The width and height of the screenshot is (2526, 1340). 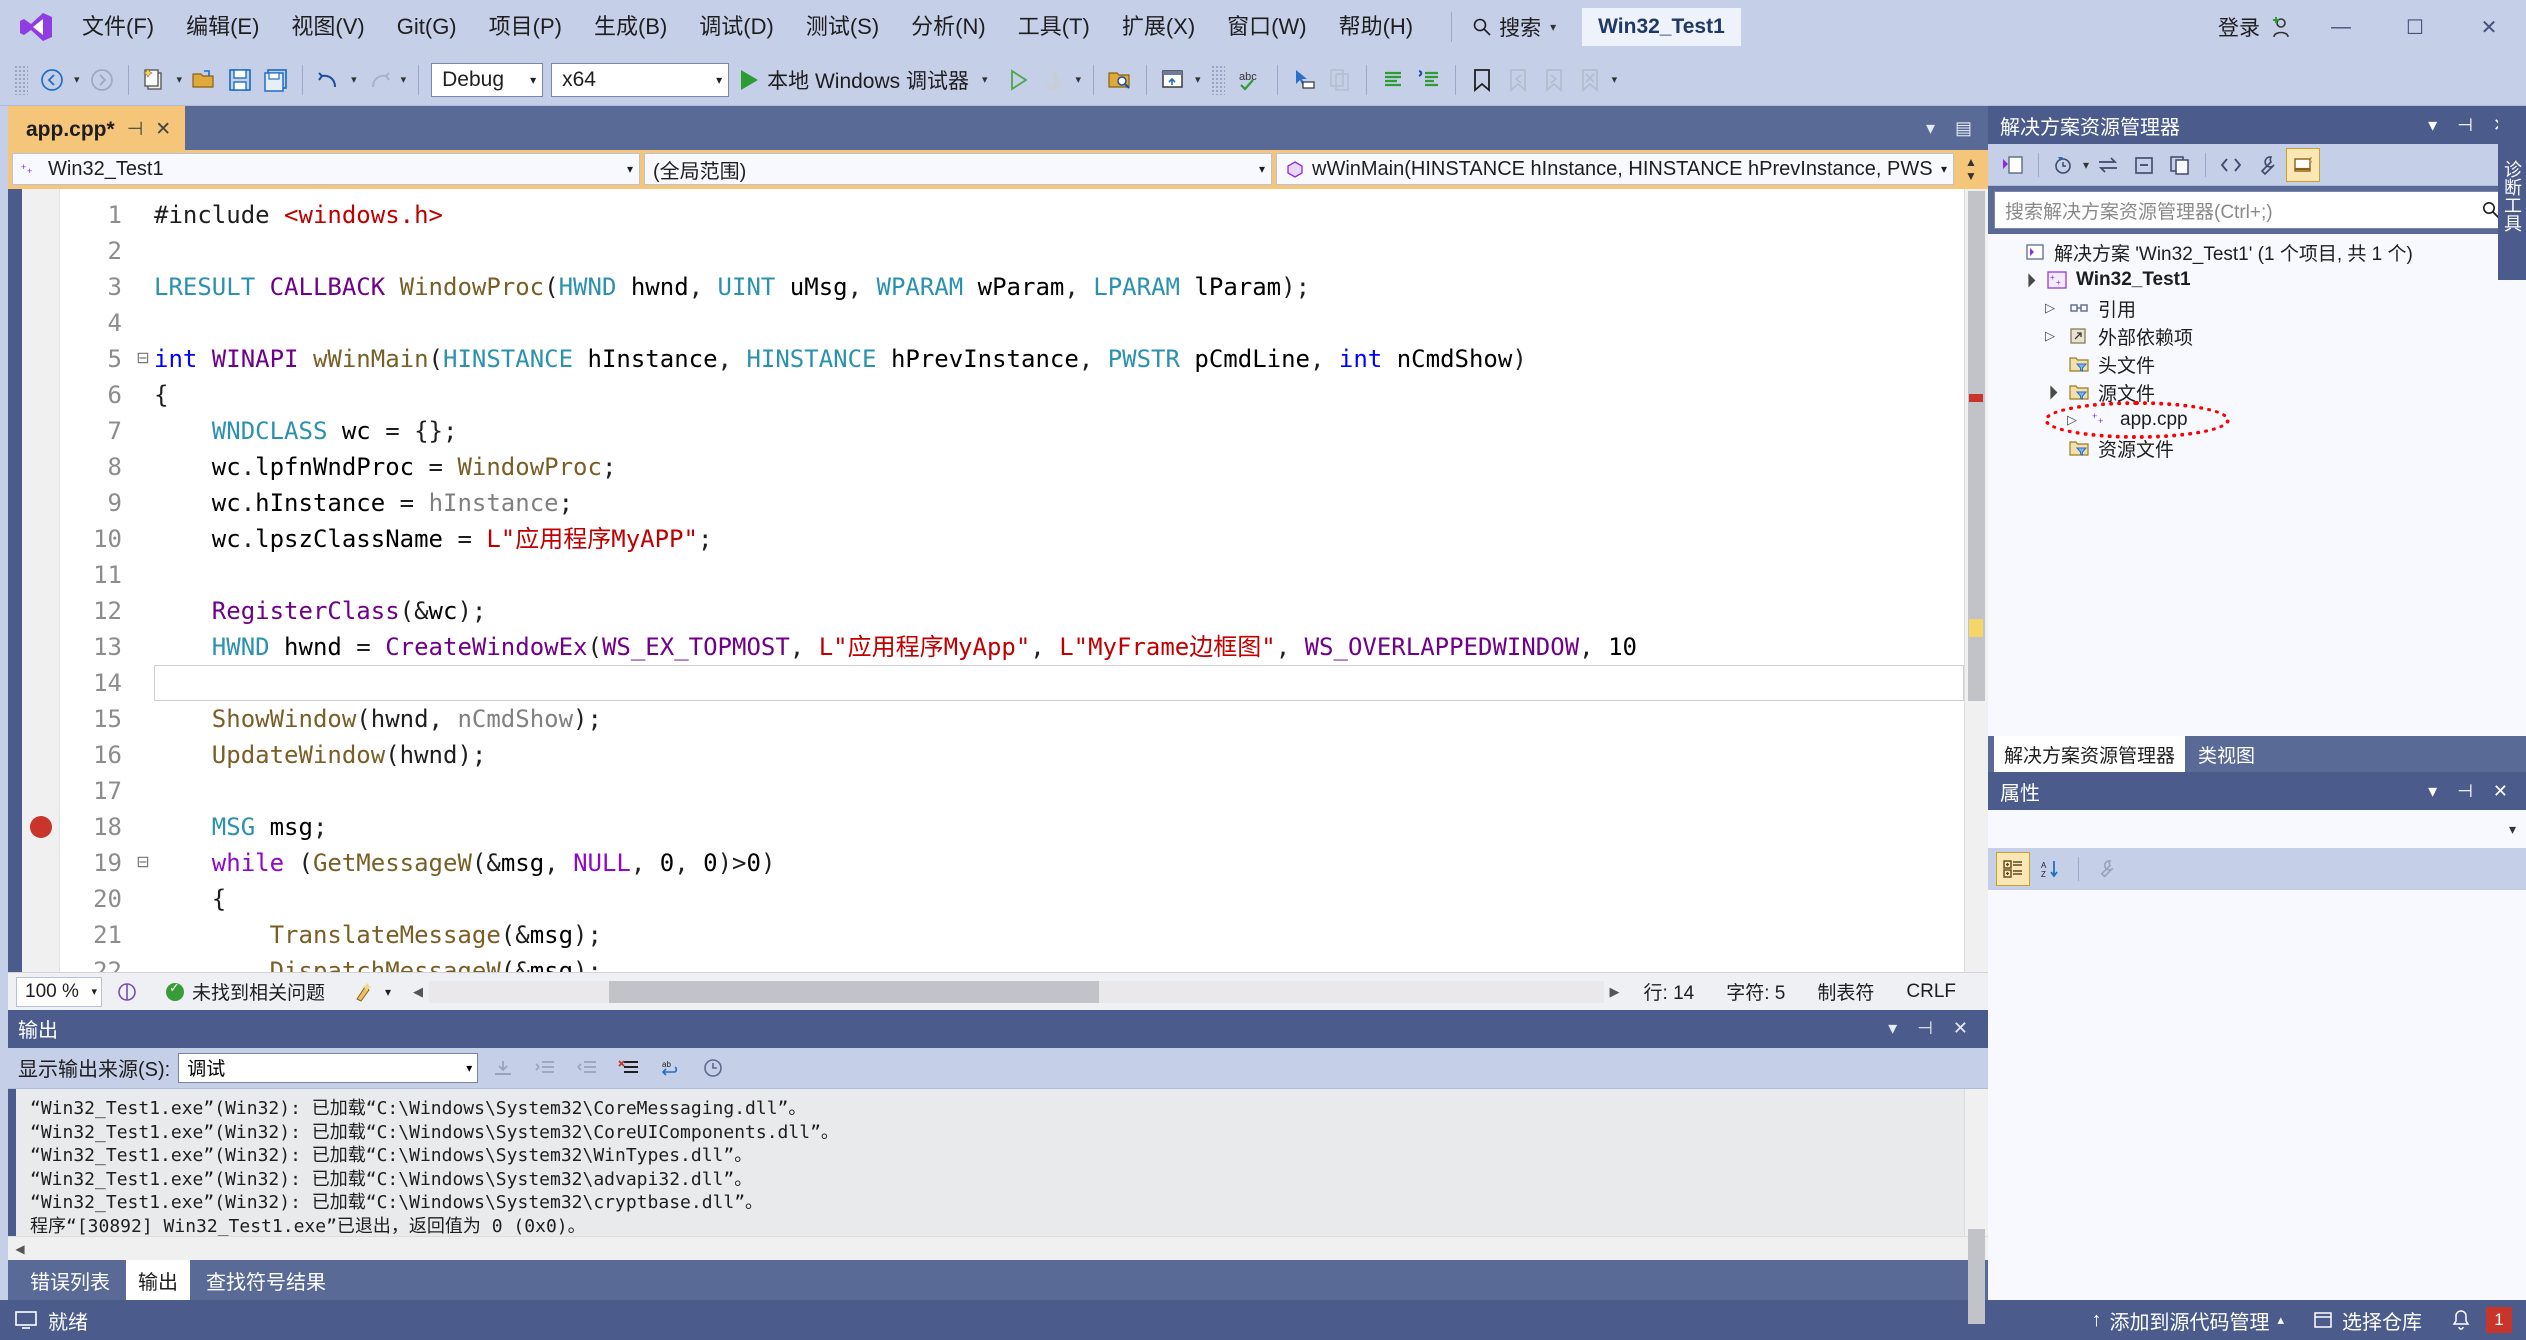 What do you see at coordinates (118, 27) in the screenshot?
I see `menu-file: 文件(F)` at bounding box center [118, 27].